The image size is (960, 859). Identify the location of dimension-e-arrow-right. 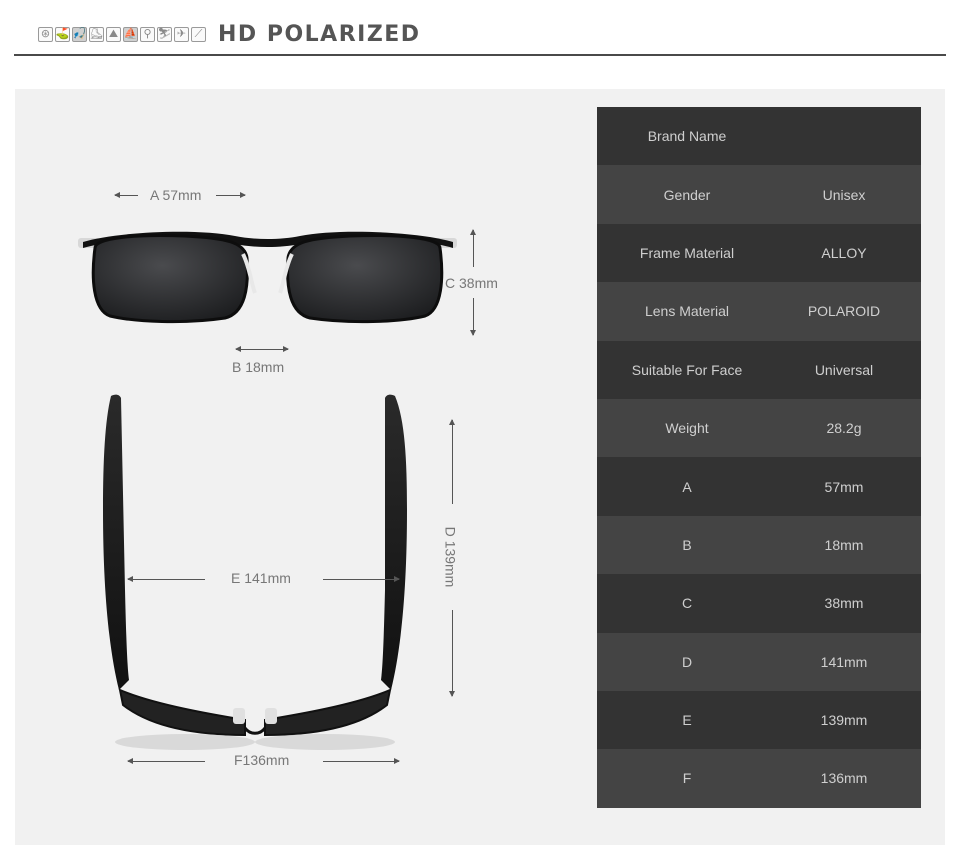
(361, 579).